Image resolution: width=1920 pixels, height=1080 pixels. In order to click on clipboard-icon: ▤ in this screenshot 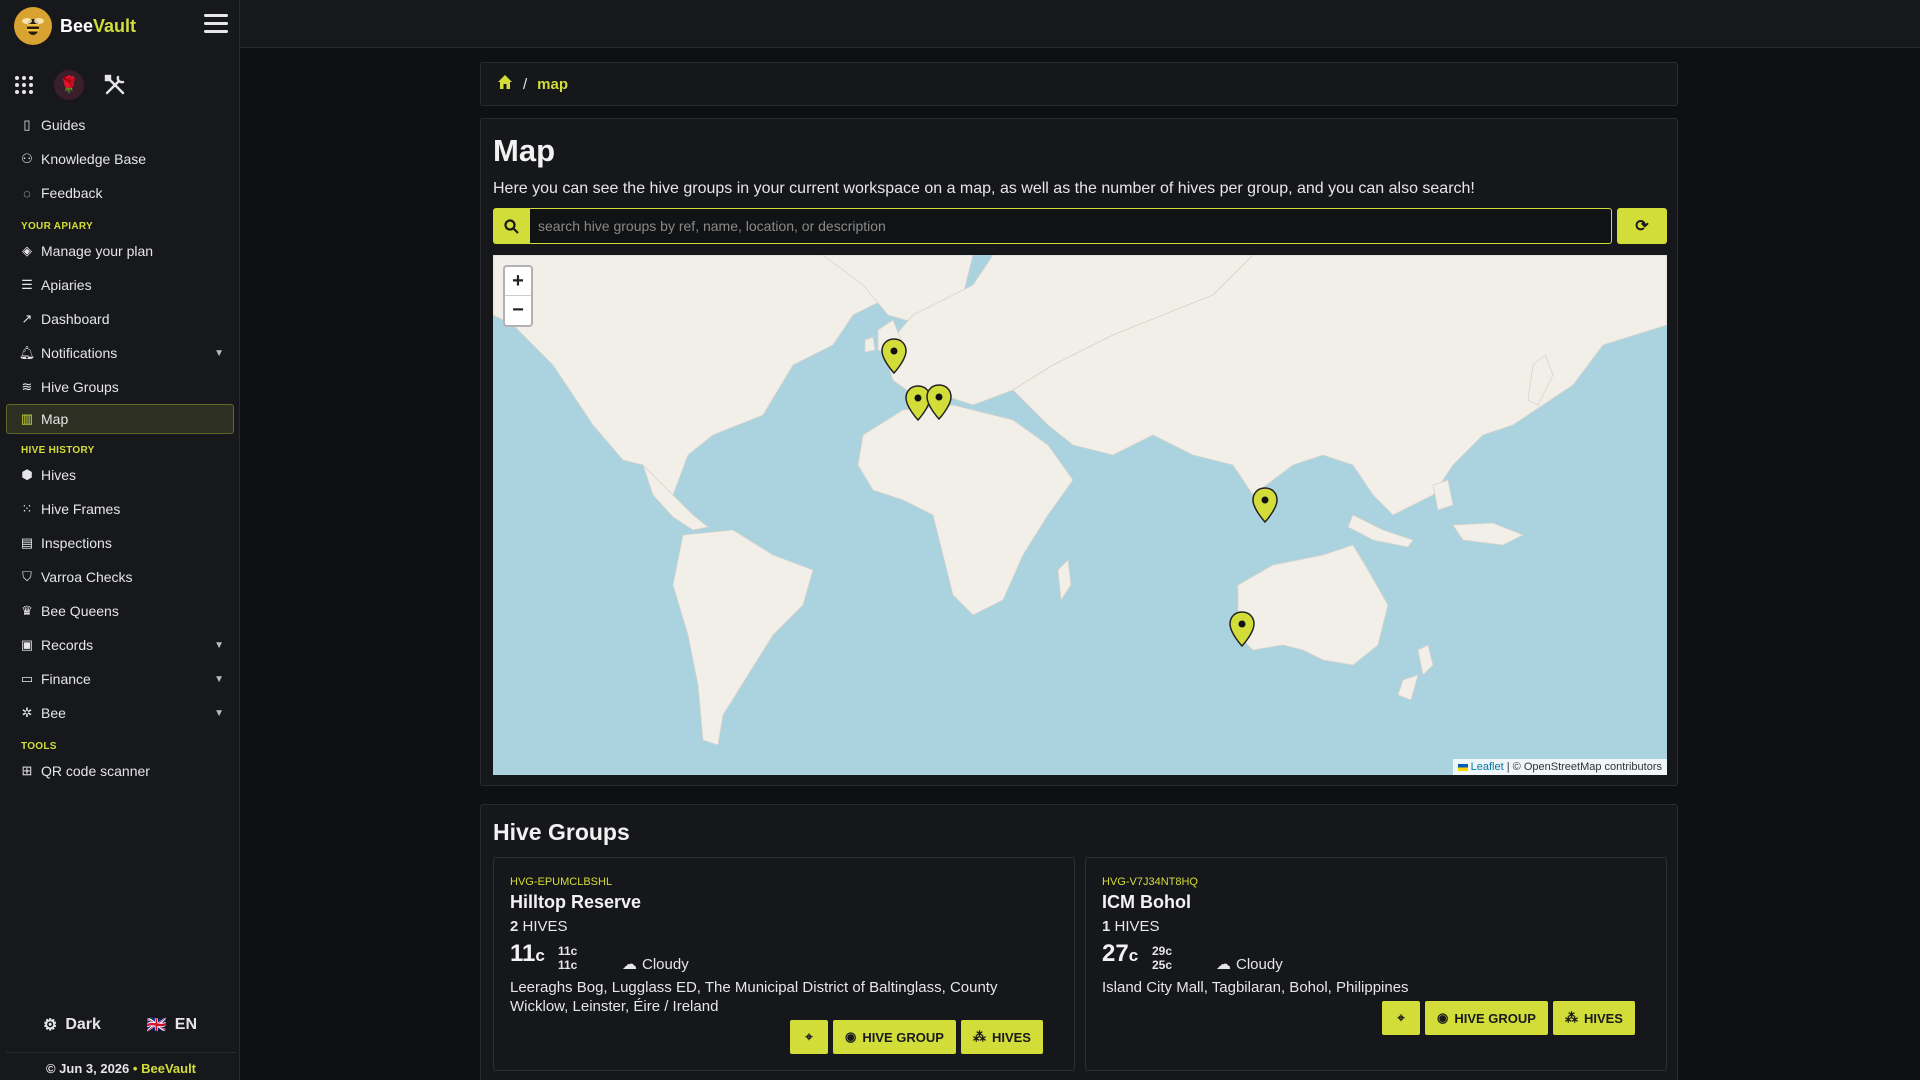, I will do `click(27, 542)`.